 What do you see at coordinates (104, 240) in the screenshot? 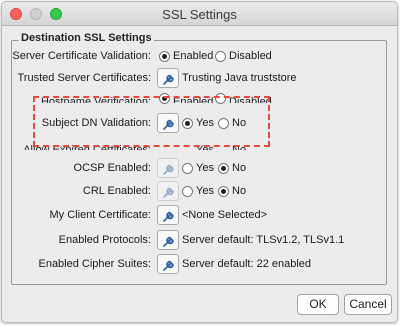
I see `protocols-label: Enabled Protocols:` at bounding box center [104, 240].